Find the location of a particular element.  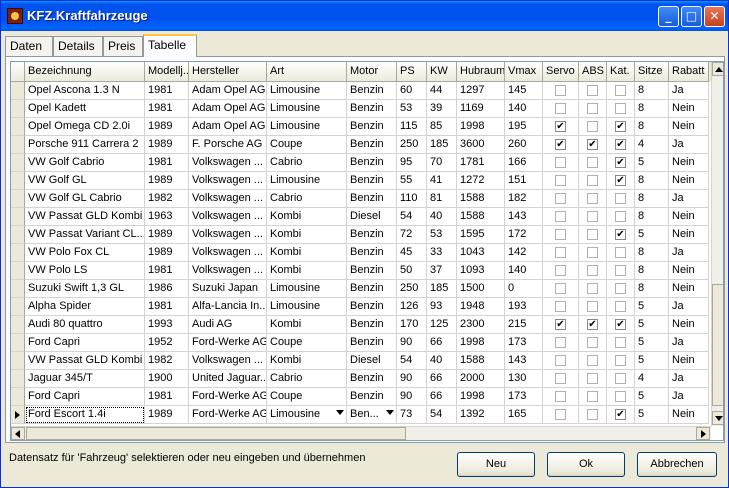

col-rabatt-header: Rabatt is located at coordinates (689, 72).